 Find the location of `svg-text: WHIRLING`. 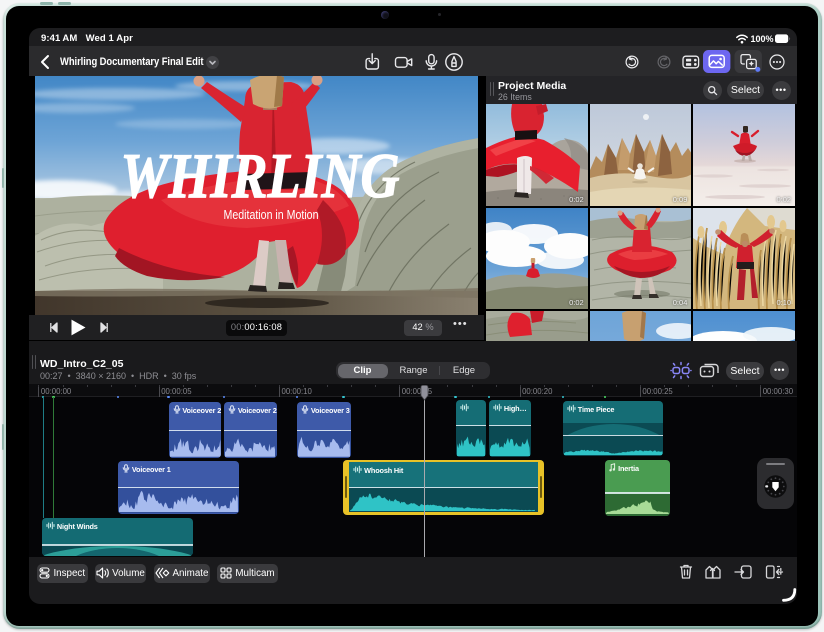

svg-text: WHIRLING is located at coordinates (260, 176).